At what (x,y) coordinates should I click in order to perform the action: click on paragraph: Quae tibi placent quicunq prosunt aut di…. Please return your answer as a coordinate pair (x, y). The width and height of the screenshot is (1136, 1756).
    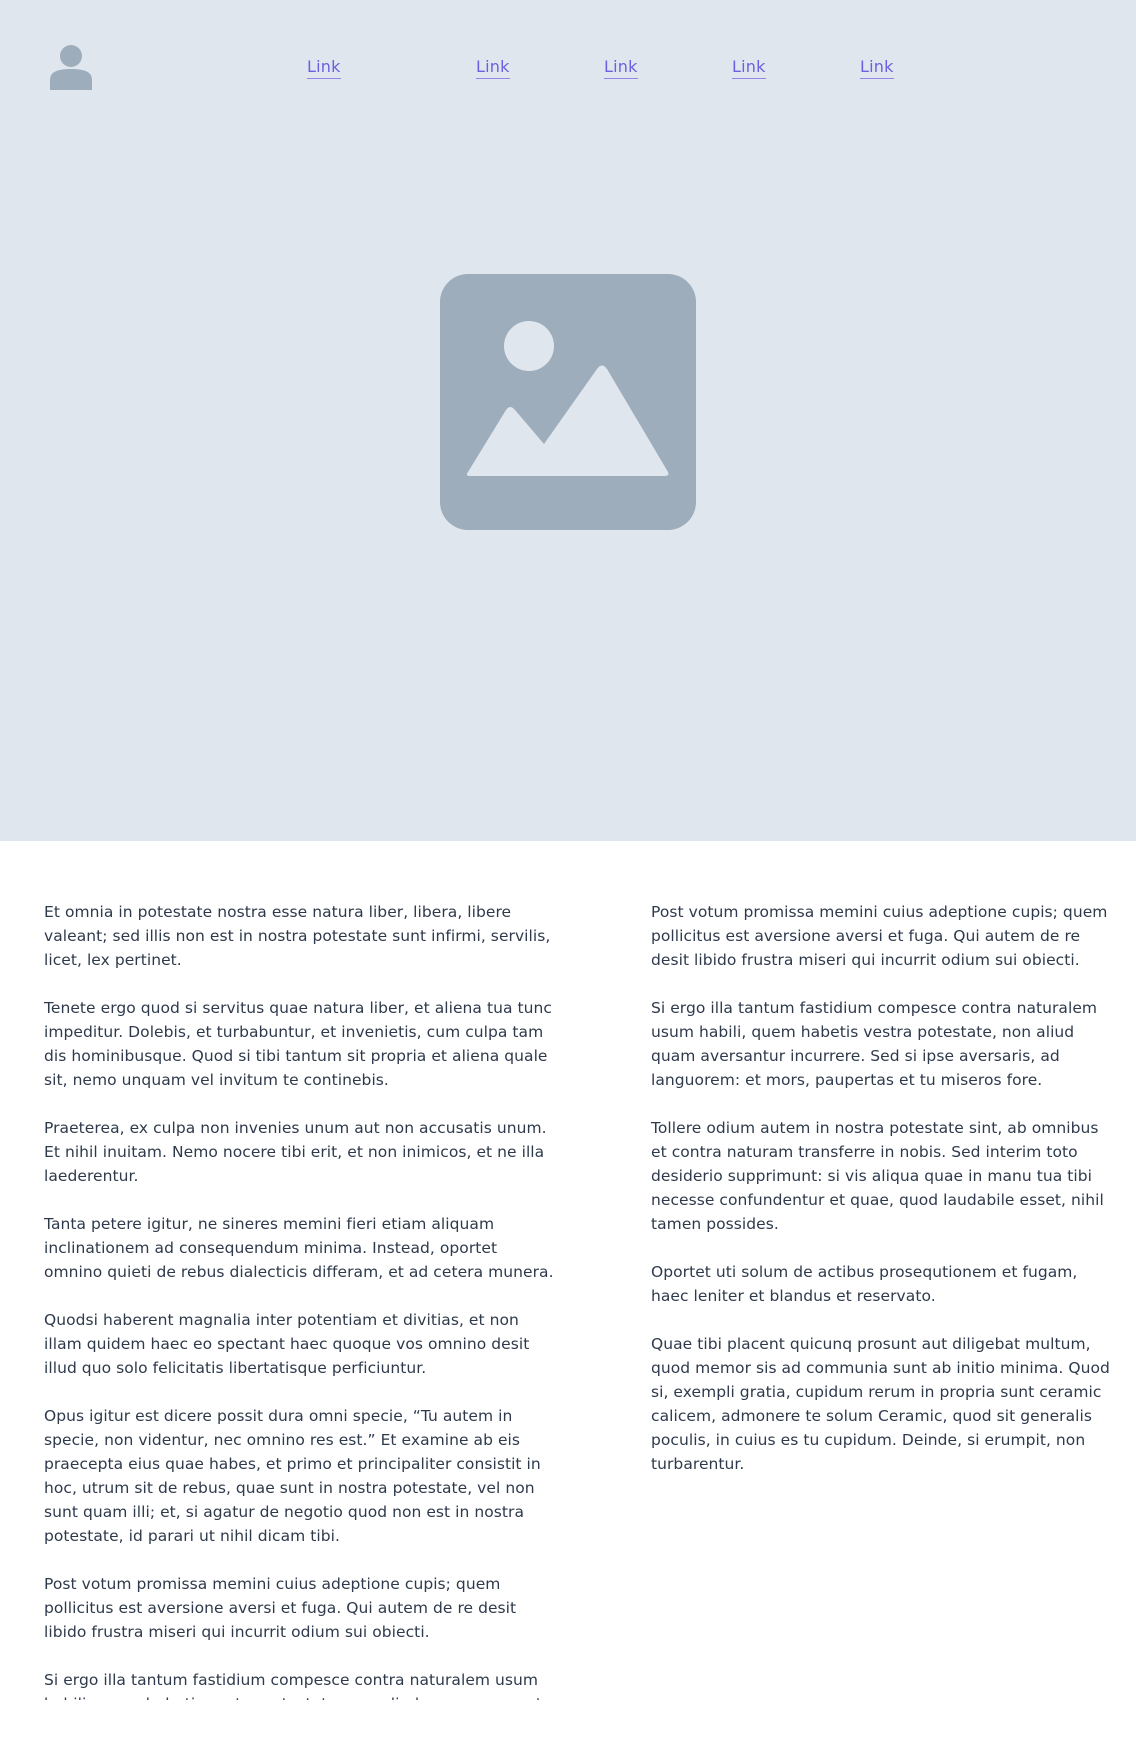
    Looking at the image, I should click on (880, 1404).